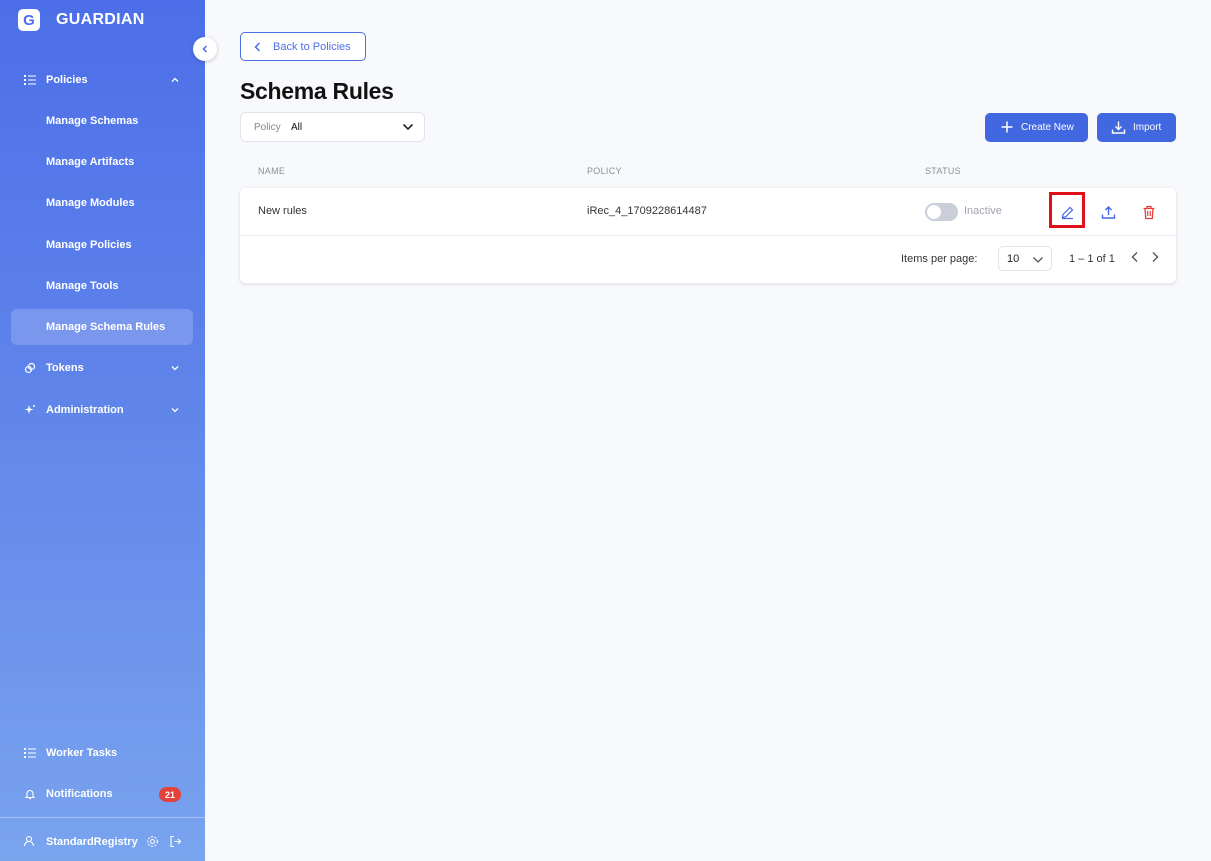  What do you see at coordinates (67, 80) in the screenshot?
I see `sidebar-item-label: Policies` at bounding box center [67, 80].